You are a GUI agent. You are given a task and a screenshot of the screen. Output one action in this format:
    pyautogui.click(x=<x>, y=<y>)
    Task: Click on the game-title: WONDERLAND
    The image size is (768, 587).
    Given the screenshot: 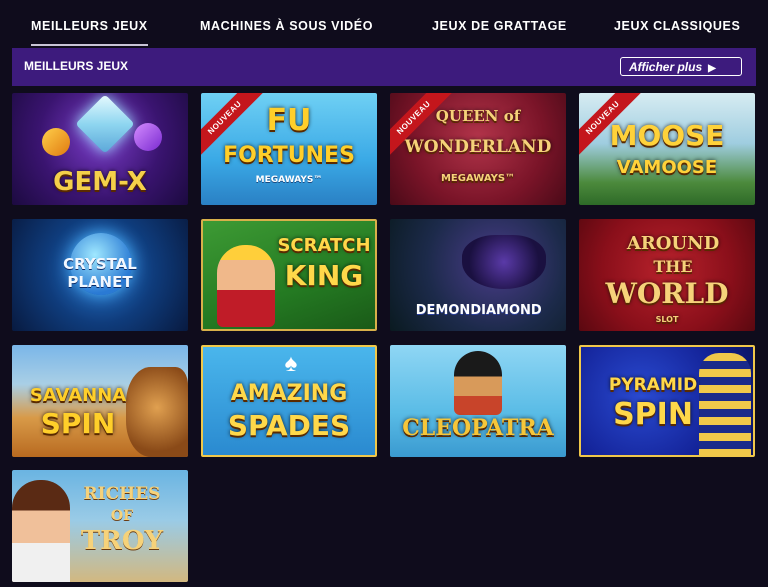 What is the action you would take?
    pyautogui.click(x=478, y=147)
    